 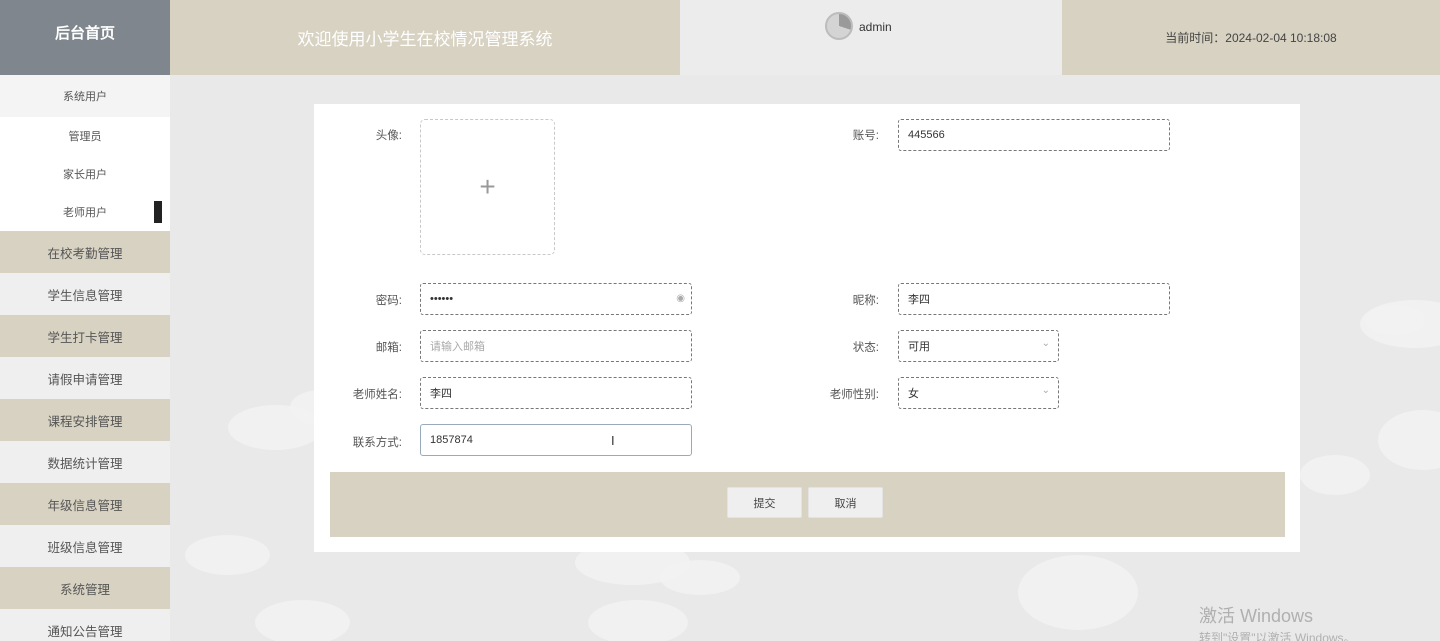 I want to click on form-actions: 提交 取消, so click(x=807, y=504).